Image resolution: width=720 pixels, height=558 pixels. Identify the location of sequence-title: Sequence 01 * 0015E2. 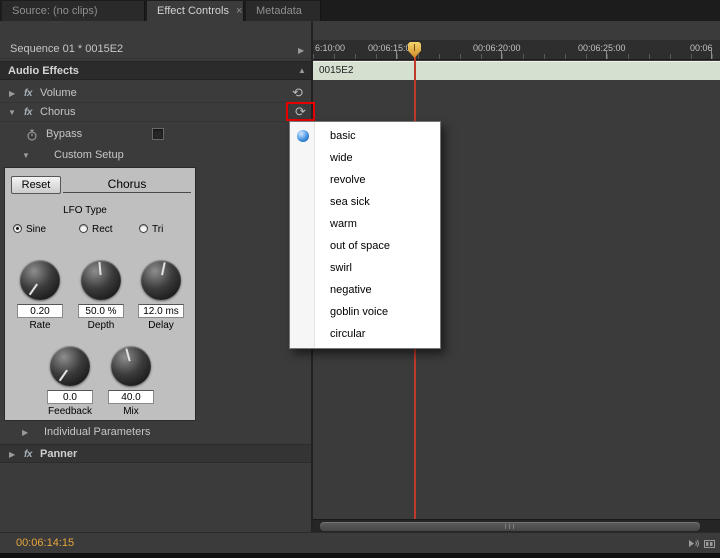
(67, 49).